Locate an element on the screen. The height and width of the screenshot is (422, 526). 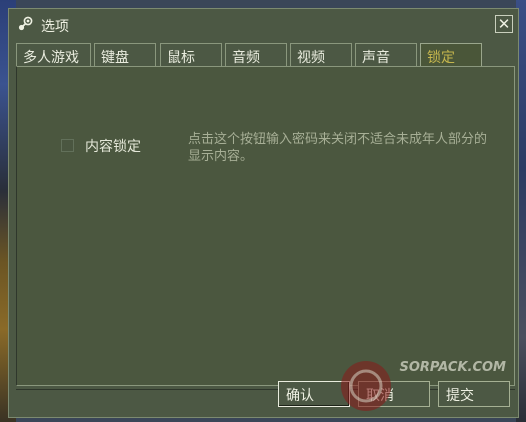
tab-audio: 音频 is located at coordinates (256, 55).